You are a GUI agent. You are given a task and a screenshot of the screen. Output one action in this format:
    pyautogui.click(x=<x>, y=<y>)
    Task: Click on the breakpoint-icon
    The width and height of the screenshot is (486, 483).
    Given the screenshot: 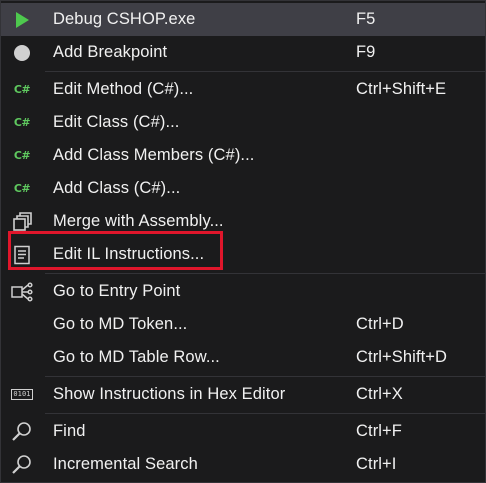 What is the action you would take?
    pyautogui.click(x=22, y=53)
    